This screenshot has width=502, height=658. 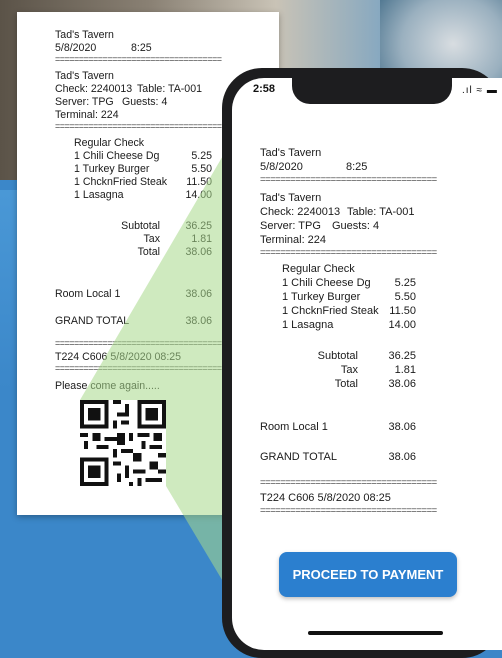 I want to click on paper-total: 38.06, so click(x=198, y=252).